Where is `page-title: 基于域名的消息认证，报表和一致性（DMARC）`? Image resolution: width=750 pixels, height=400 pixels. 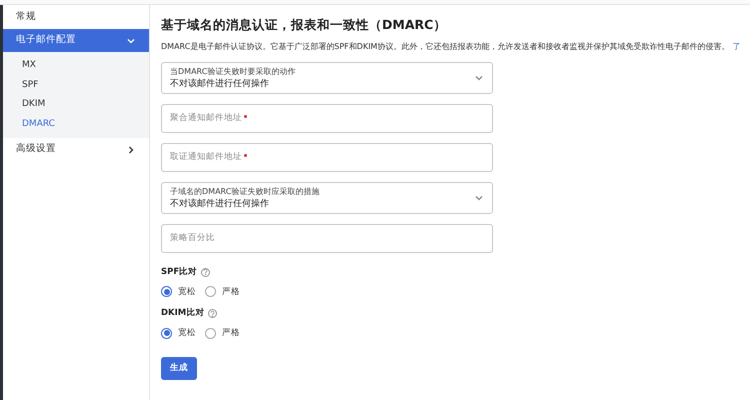 page-title: 基于域名的消息认证，报表和一致性（DMARC） is located at coordinates (304, 25).